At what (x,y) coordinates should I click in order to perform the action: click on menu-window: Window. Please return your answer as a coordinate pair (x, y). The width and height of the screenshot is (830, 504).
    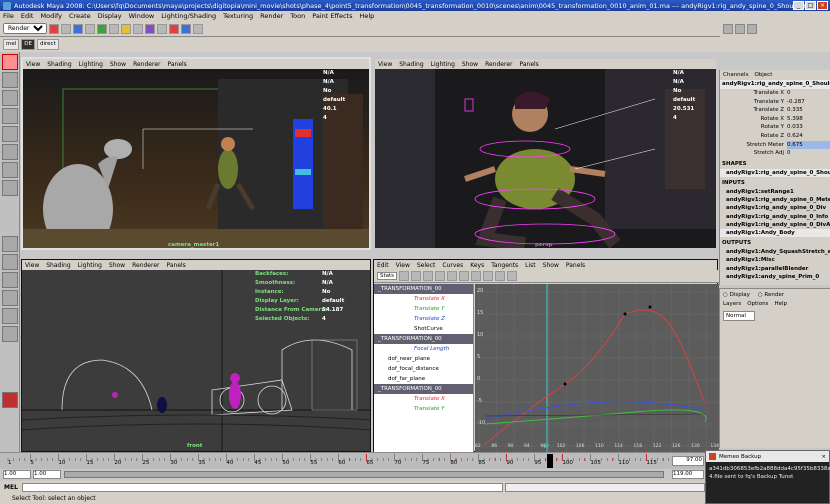
    Looking at the image, I should click on (142, 16).